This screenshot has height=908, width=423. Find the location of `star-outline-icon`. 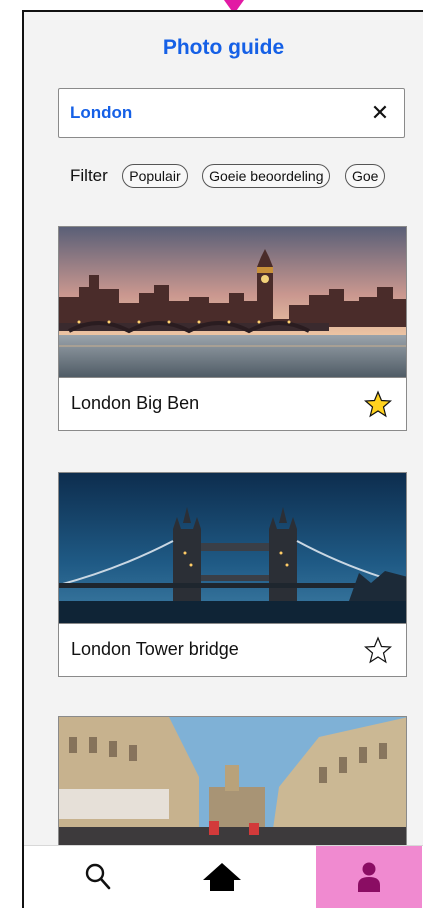

star-outline-icon is located at coordinates (378, 650).